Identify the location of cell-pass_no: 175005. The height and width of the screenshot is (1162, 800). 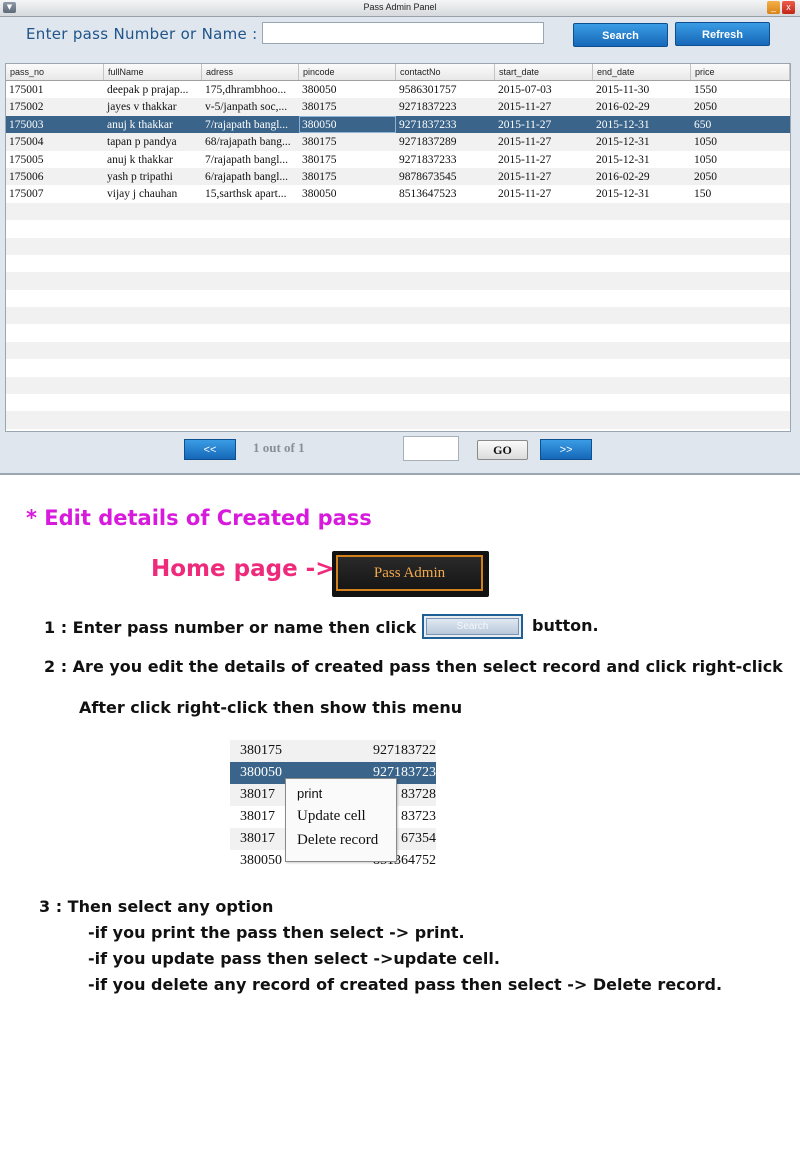
(55, 159).